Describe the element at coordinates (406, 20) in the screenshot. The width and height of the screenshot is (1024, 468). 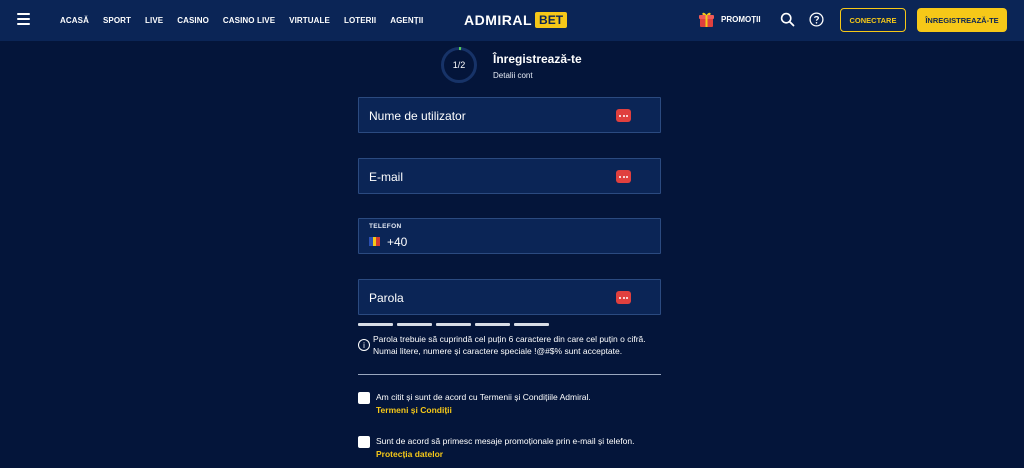
I see `nav-agentii: AGENȚII` at that location.